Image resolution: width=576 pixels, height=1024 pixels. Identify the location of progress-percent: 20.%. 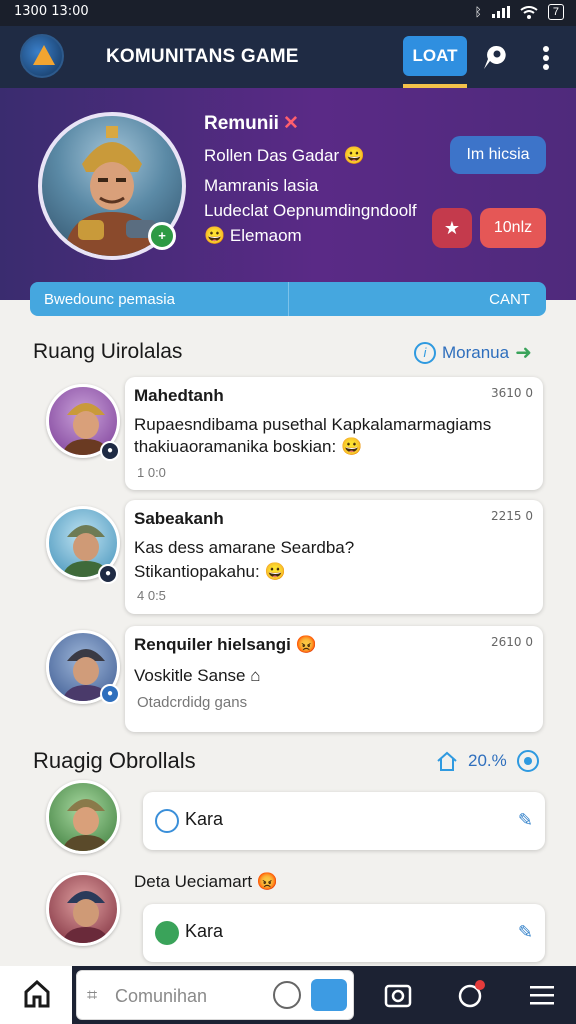
(487, 760).